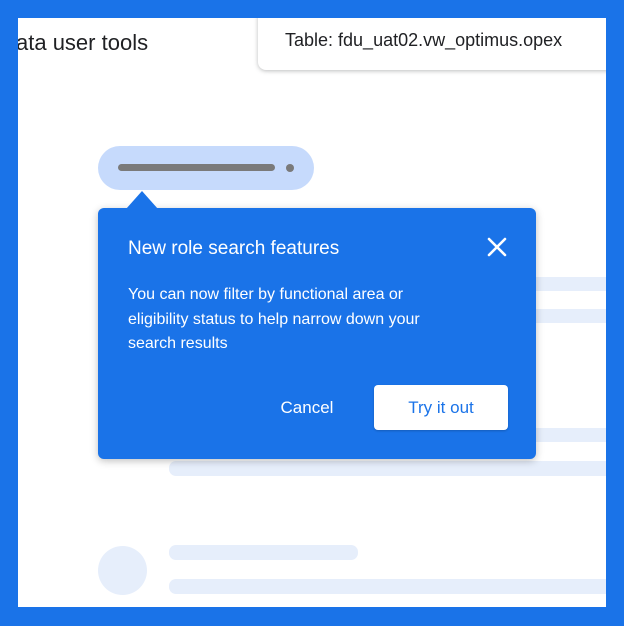 The image size is (624, 626). What do you see at coordinates (122, 570) in the screenshot?
I see `skeleton-avatar` at bounding box center [122, 570].